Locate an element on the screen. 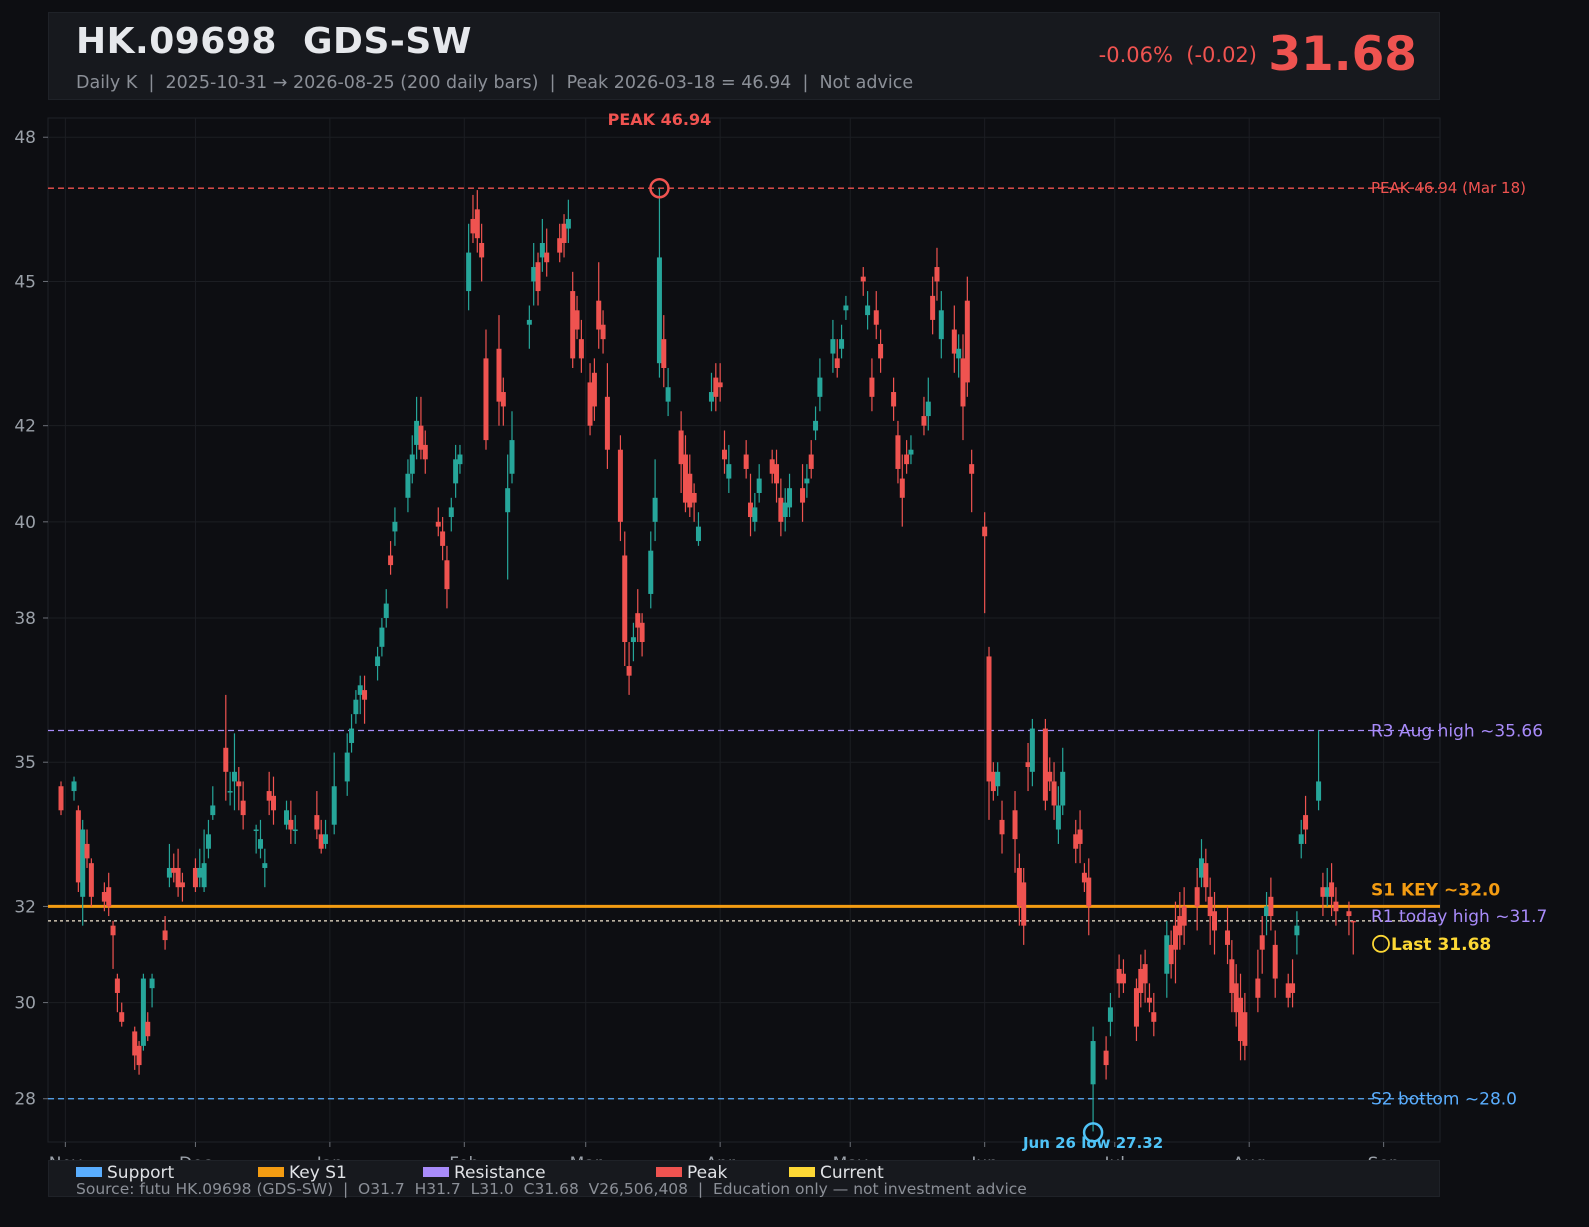  level-label-r3: R3 Aug high ~35.66 is located at coordinates (1457, 731).